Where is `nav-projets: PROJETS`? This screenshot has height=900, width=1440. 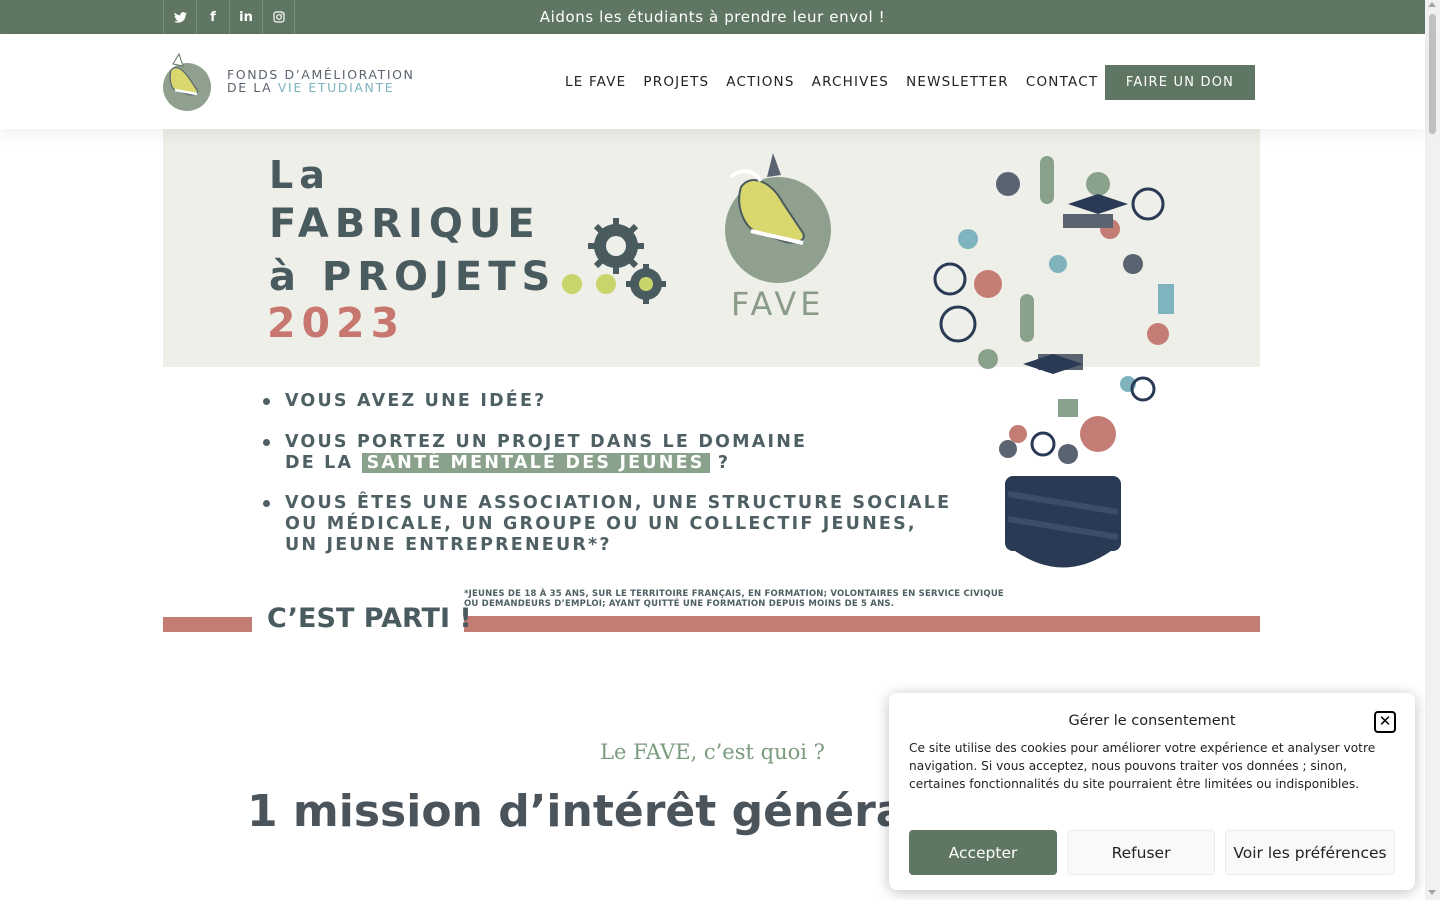 nav-projets: PROJETS is located at coordinates (676, 82).